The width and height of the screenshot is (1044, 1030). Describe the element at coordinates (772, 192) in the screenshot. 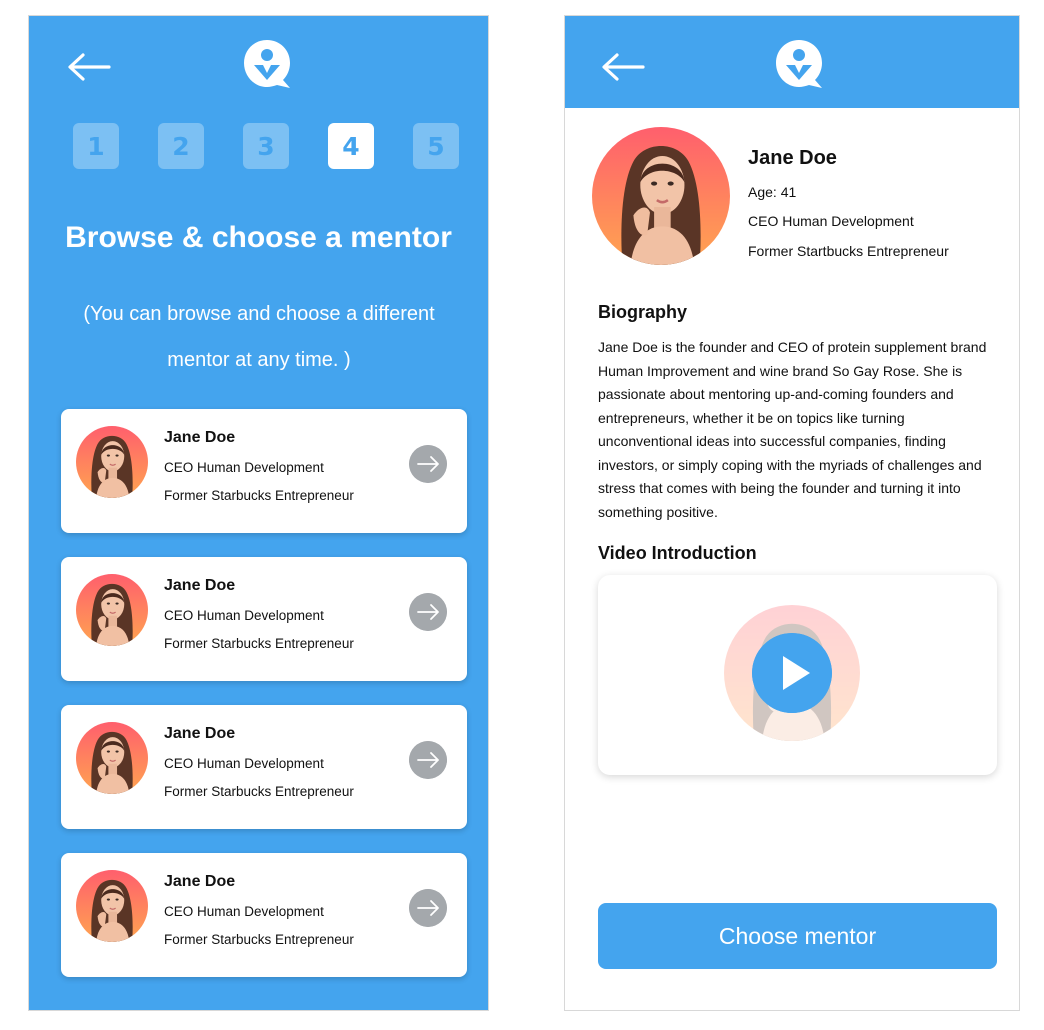

I see `profile-age: Age: 41` at that location.